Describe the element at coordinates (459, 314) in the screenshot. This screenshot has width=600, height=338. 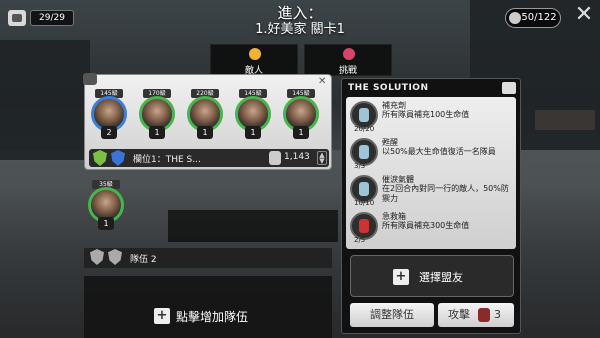
I see `attack-label: 攻擊` at that location.